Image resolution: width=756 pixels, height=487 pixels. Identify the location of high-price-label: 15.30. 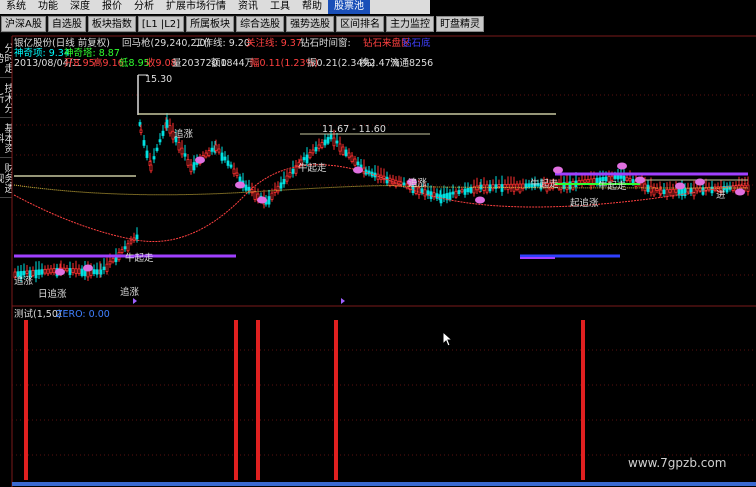
(159, 79).